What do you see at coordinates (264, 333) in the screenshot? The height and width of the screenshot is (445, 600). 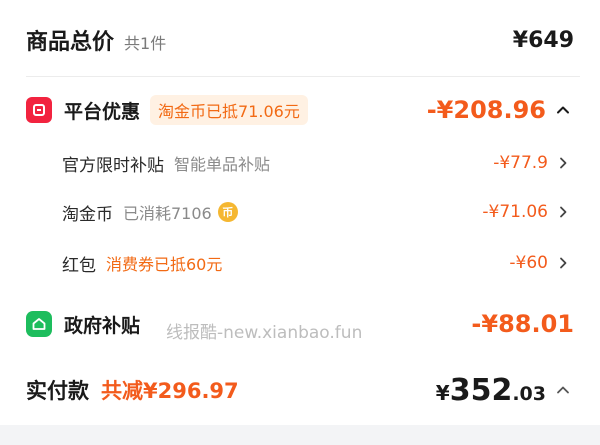 I see `watermark: 线报酷-new.xianbao.fun` at bounding box center [264, 333].